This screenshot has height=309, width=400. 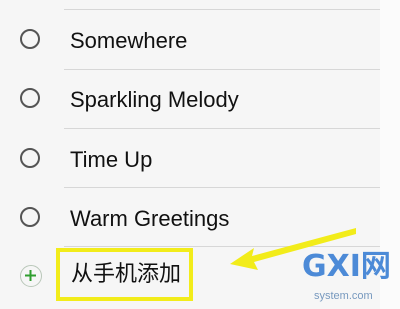 I want to click on list-item-label: Sparkling Melody, so click(x=154, y=99).